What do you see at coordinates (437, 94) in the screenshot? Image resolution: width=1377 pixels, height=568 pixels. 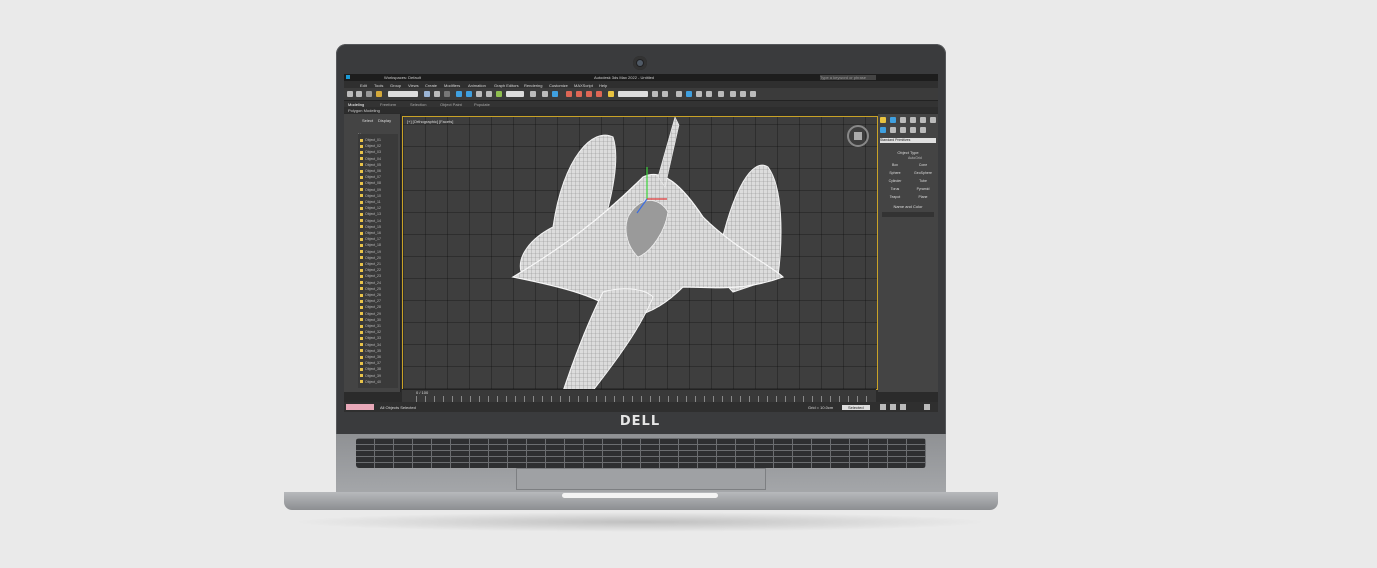 I see `select-by-name-icon` at bounding box center [437, 94].